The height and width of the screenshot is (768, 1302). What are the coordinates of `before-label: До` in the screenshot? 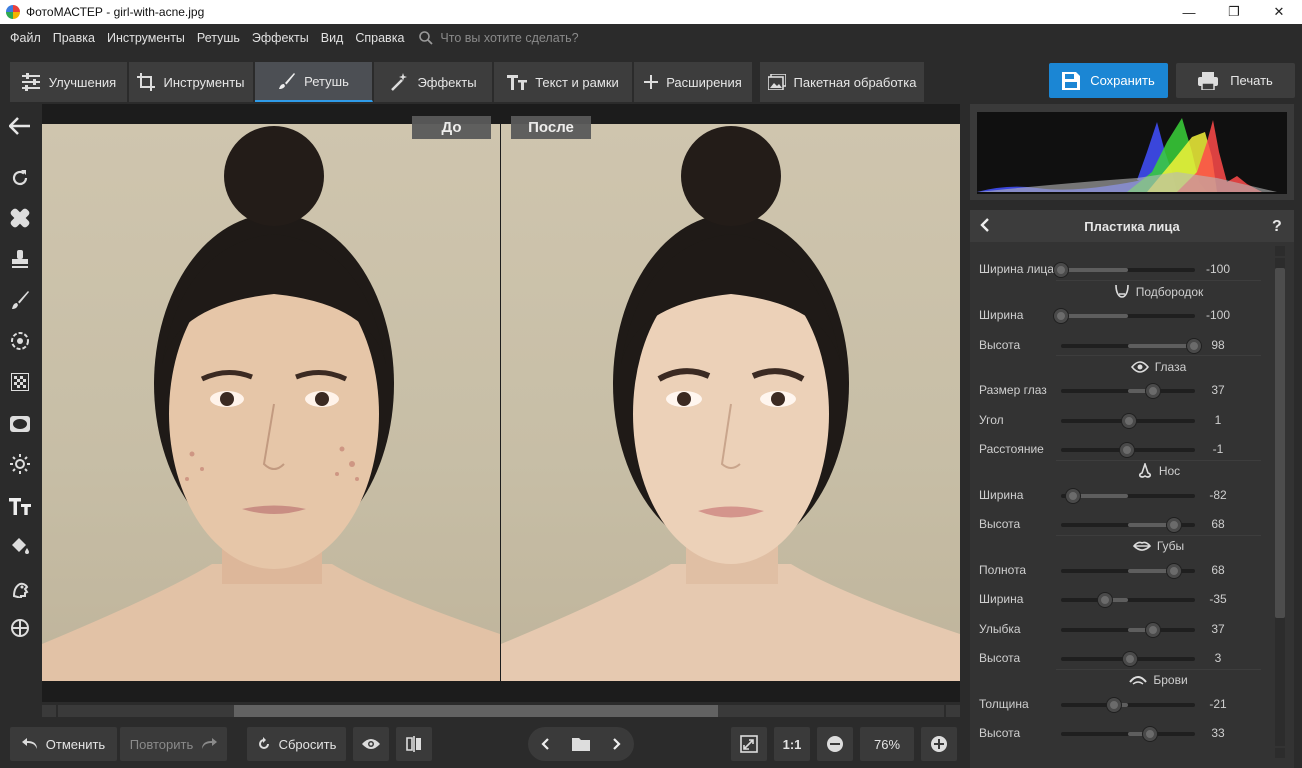 It's located at (451, 127).